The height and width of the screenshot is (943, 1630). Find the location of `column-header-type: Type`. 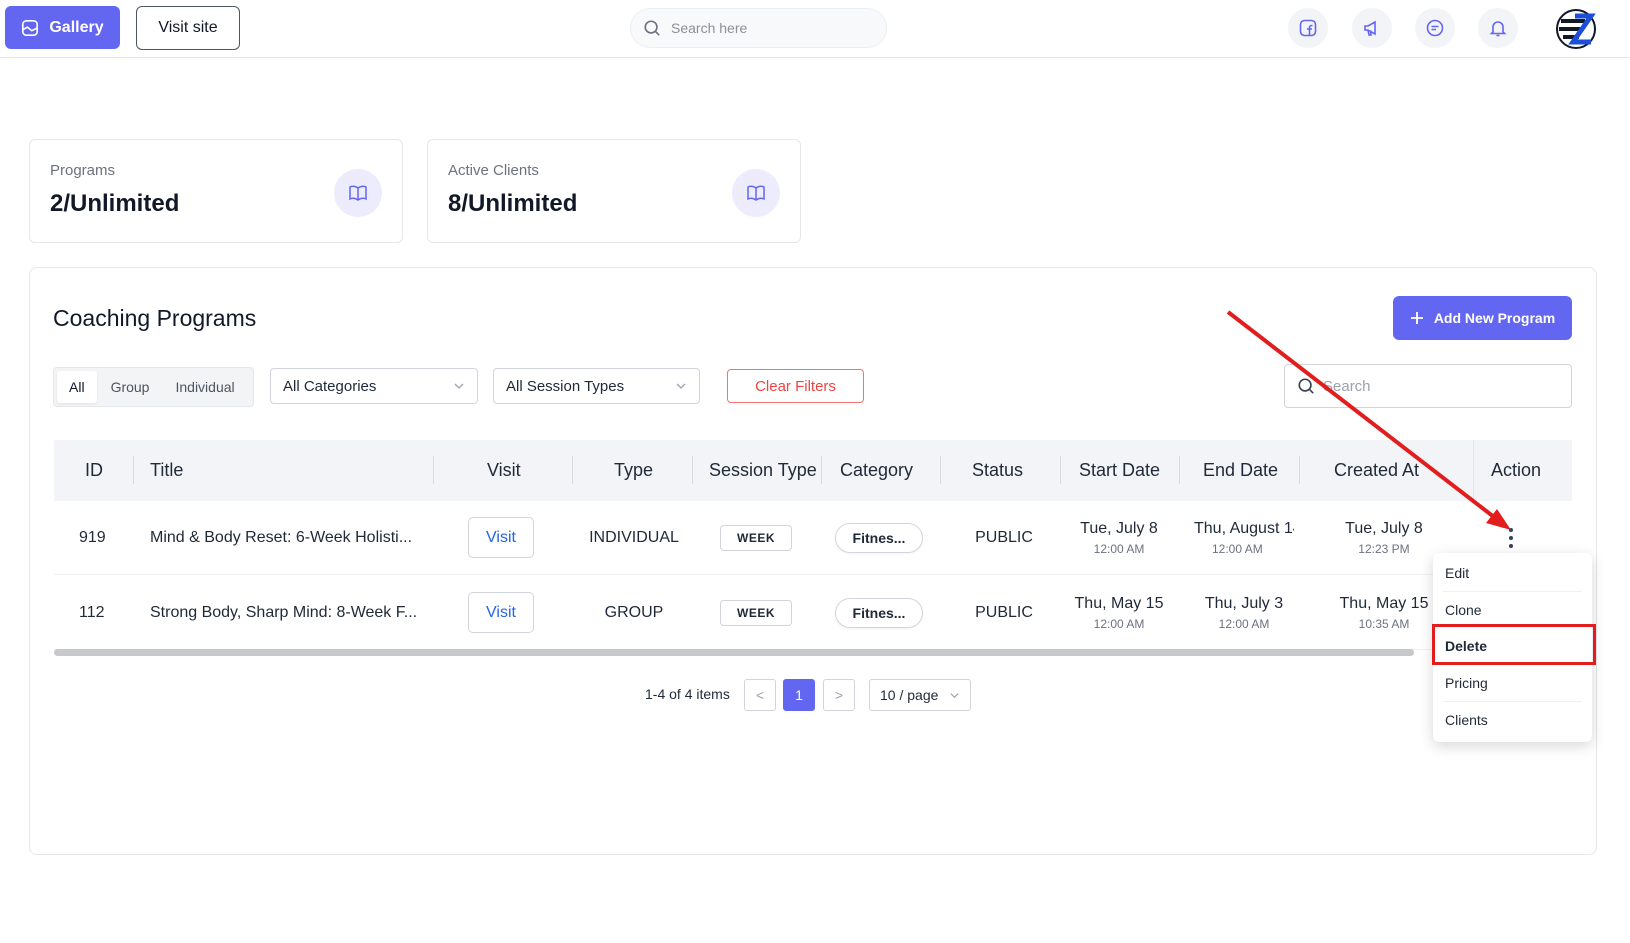

column-header-type: Type is located at coordinates (633, 470).